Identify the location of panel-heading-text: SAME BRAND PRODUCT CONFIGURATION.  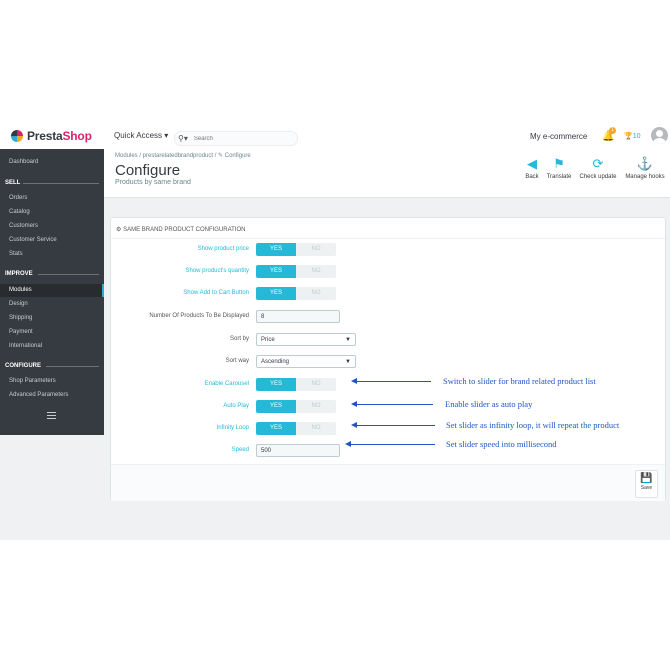
(184, 230).